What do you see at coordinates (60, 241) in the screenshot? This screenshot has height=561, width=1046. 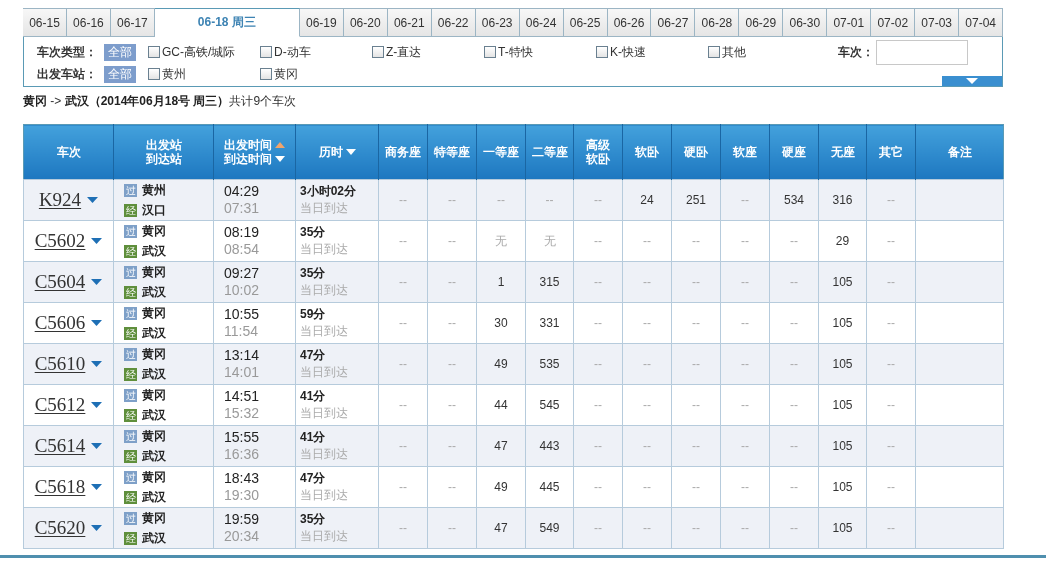 I see `train-number-link: C5602` at bounding box center [60, 241].